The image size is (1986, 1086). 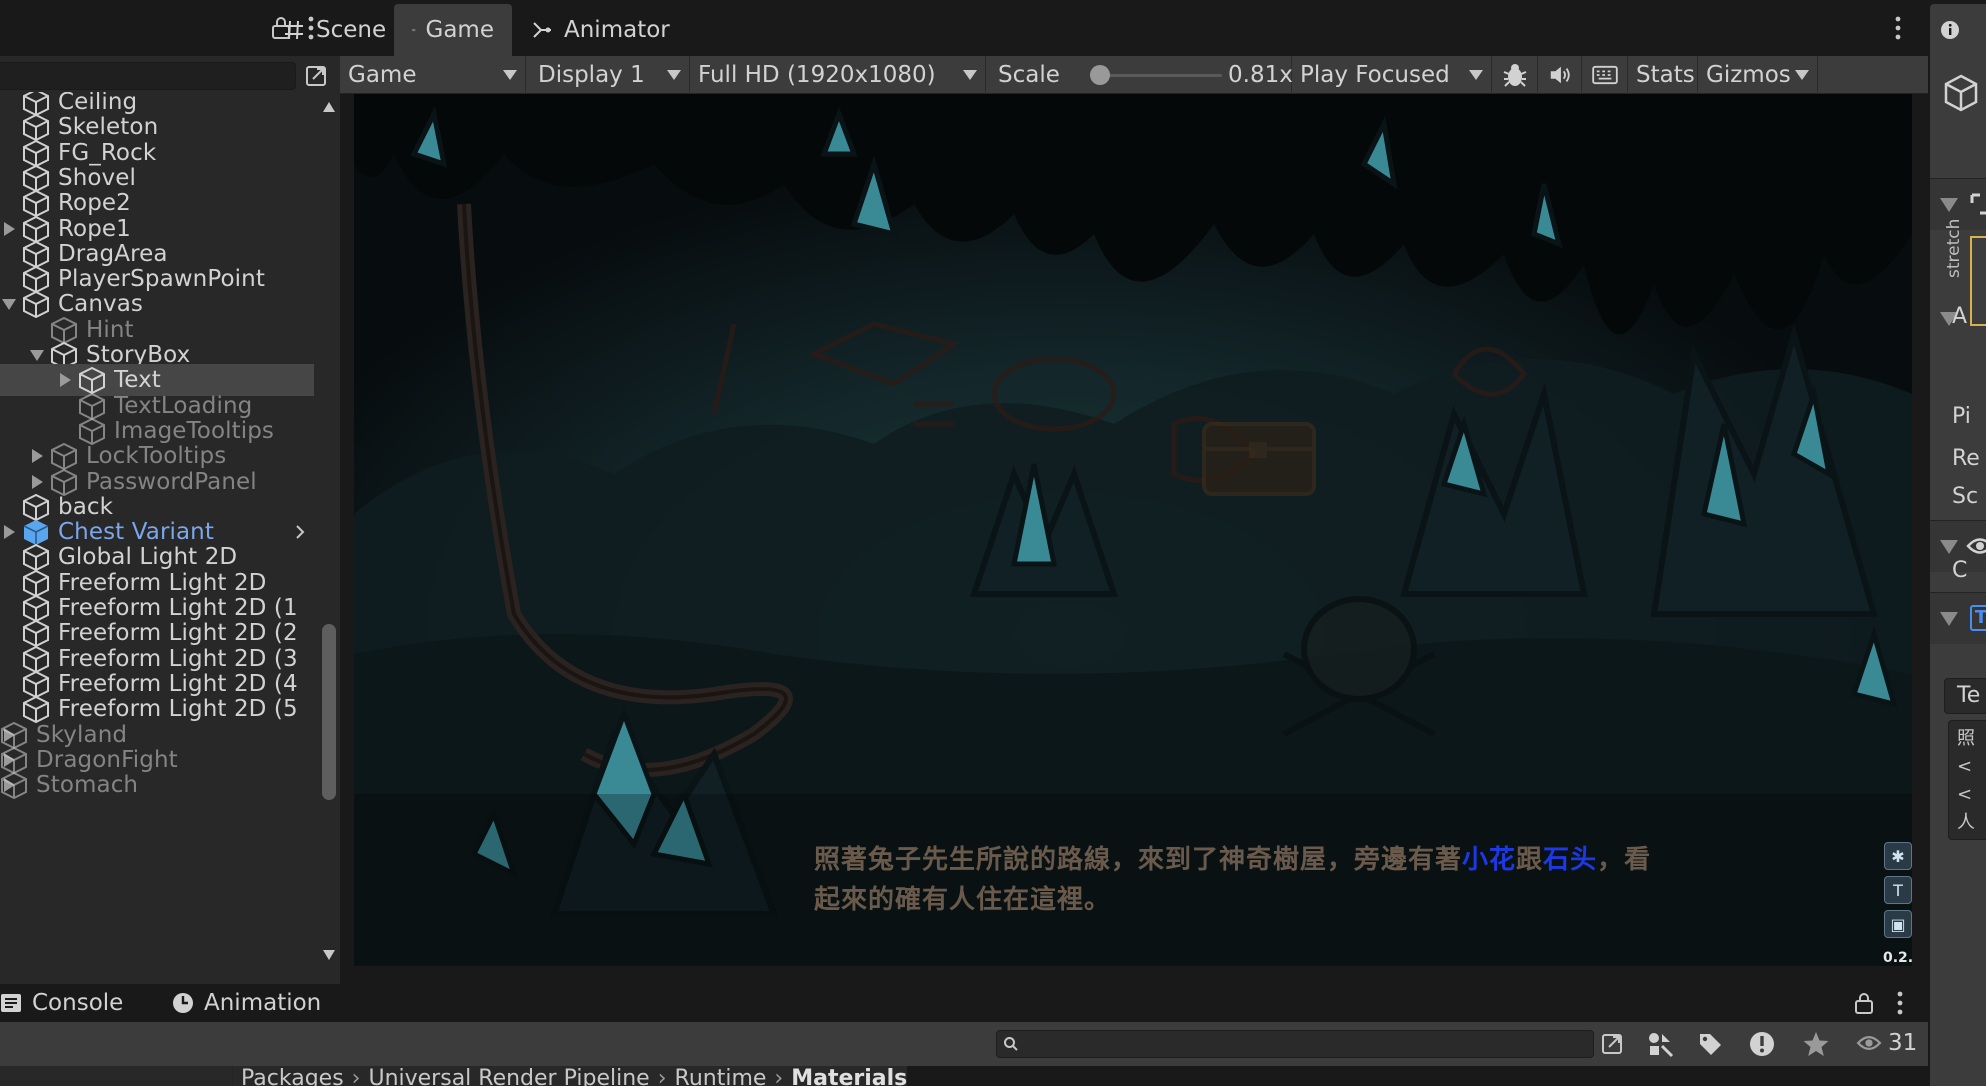 What do you see at coordinates (300, 532) in the screenshot?
I see `chevron-right-icon` at bounding box center [300, 532].